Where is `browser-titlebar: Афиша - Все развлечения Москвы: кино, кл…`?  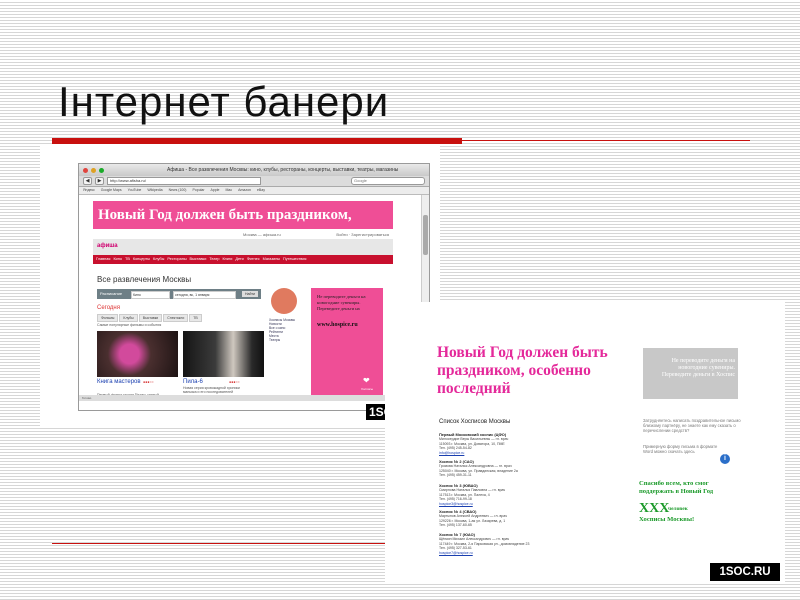 browser-titlebar: Афиша - Все развлечения Москвы: кино, кл… is located at coordinates (254, 170).